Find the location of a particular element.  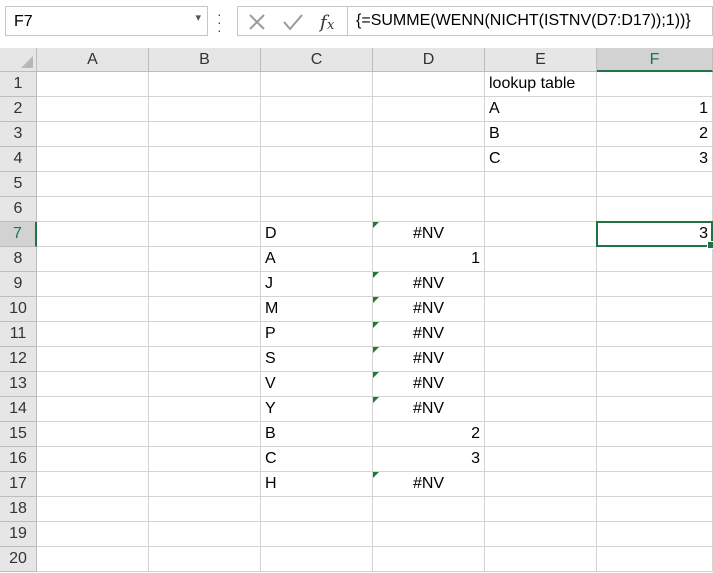

row-header-12: 12 is located at coordinates (18, 359).